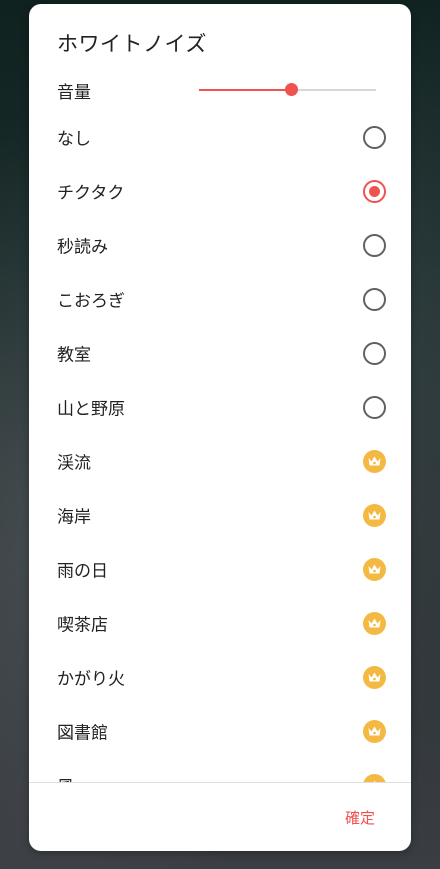  Describe the element at coordinates (220, 782) in the screenshot. I see `footer-divider` at that location.